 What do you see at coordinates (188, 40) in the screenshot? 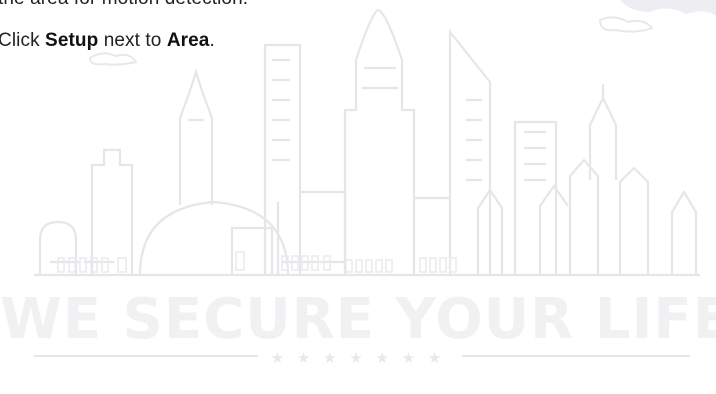
I see `area-label: Area` at bounding box center [188, 40].